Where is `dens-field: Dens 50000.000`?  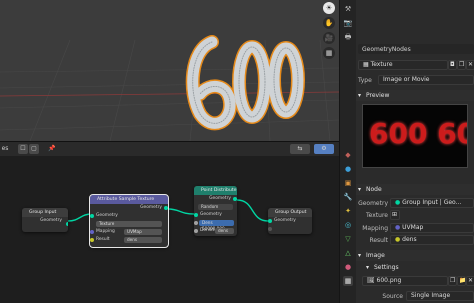
dens-field: Dens 50000.000 is located at coordinates (216, 225).